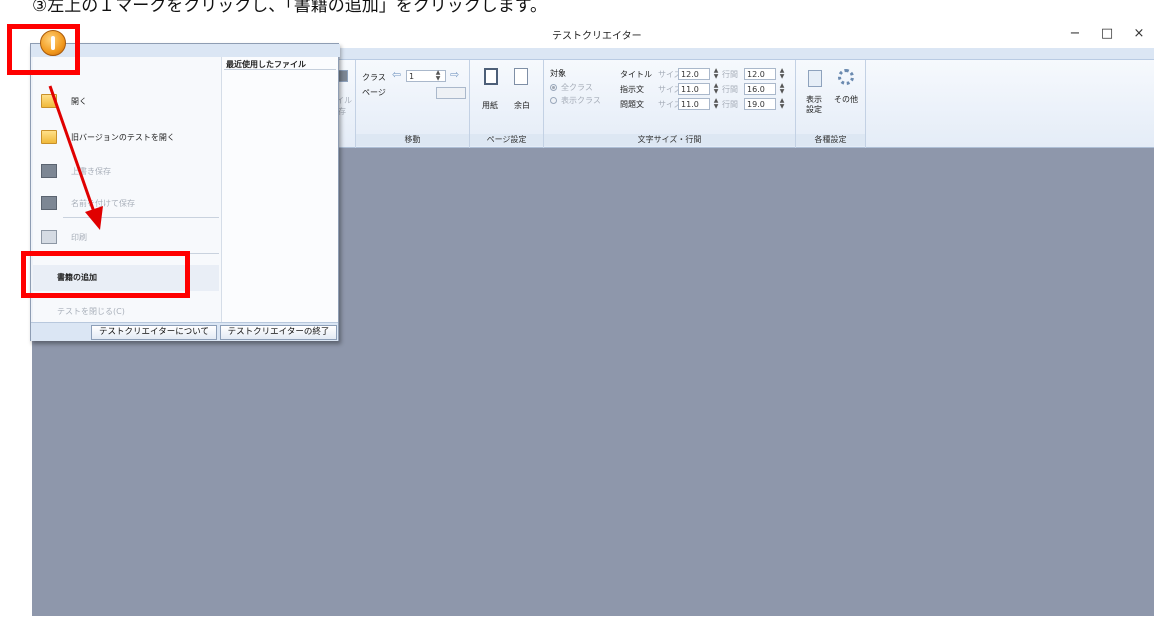  I want to click on text-size-group-label: 文字サイズ・行間, so click(669, 140).